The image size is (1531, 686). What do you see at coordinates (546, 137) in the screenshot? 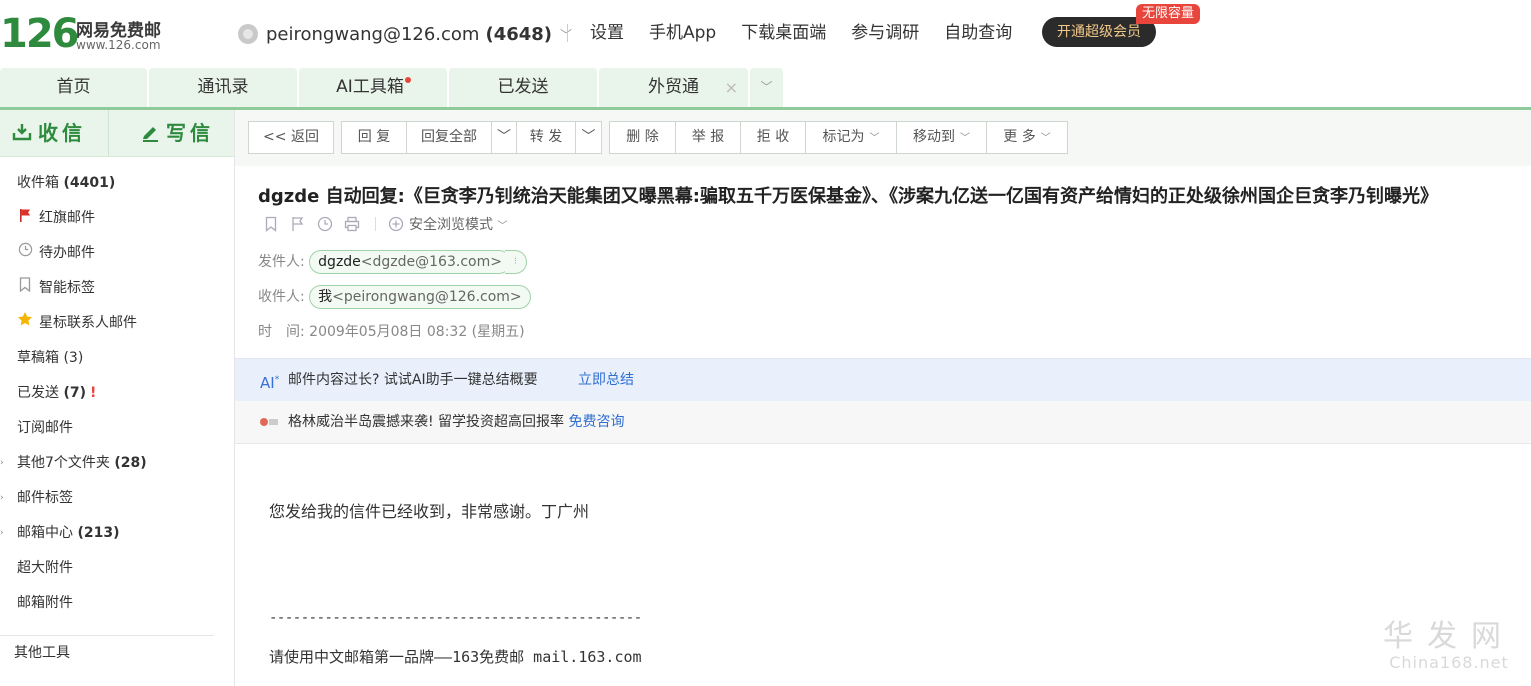
I see `forward-button: 转 发` at bounding box center [546, 137].